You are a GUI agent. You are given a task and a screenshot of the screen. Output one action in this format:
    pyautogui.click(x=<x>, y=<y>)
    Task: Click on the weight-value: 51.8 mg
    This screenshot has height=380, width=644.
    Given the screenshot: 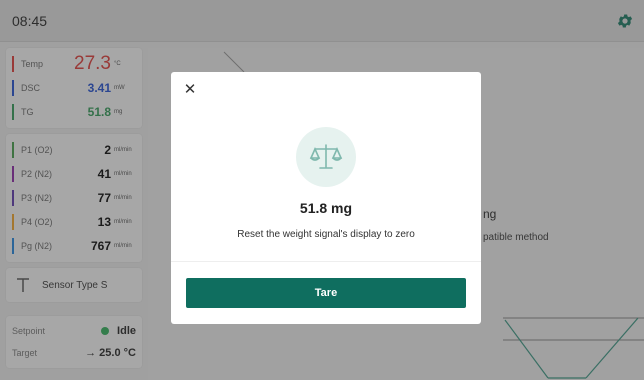 What is the action you would take?
    pyautogui.click(x=326, y=208)
    